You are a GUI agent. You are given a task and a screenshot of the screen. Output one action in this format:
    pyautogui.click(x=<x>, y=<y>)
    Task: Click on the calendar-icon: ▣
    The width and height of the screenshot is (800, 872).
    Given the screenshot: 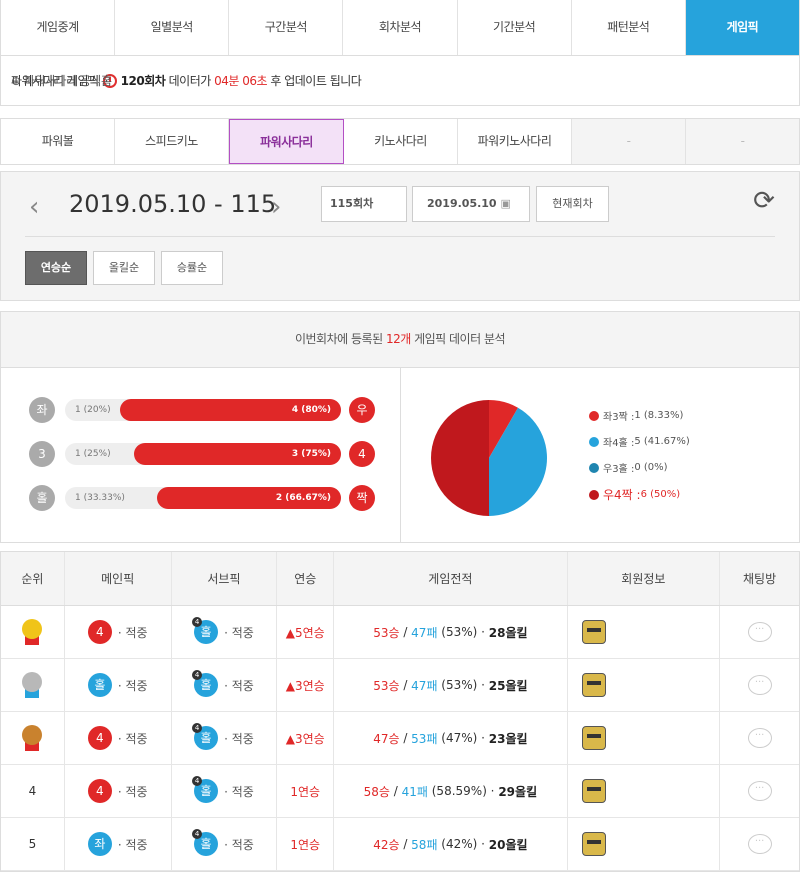 What is the action you would take?
    pyautogui.click(x=505, y=203)
    